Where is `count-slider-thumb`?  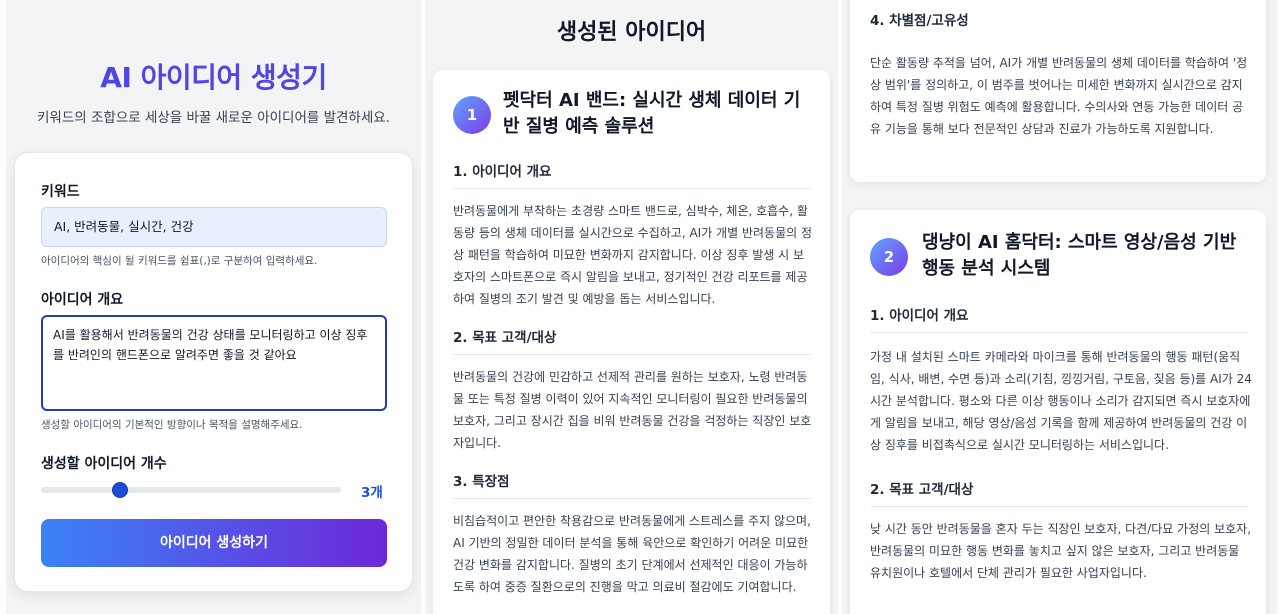 count-slider-thumb is located at coordinates (120, 490).